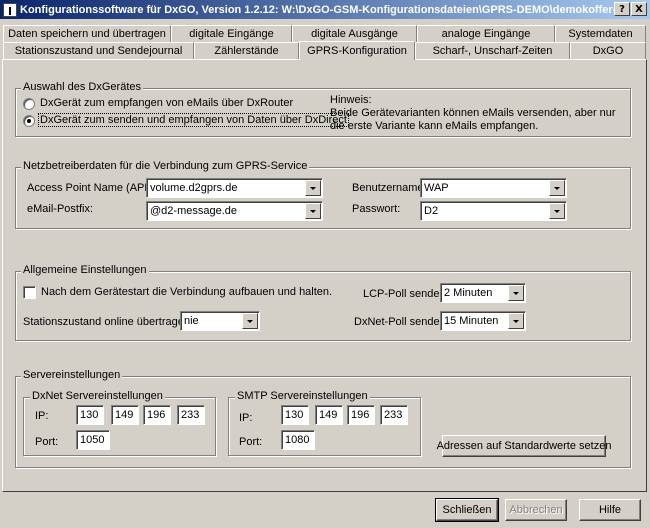 The width and height of the screenshot is (650, 528). What do you see at coordinates (486, 33) in the screenshot?
I see `tab-analoge-eingaenge: analoge Eingänge` at bounding box center [486, 33].